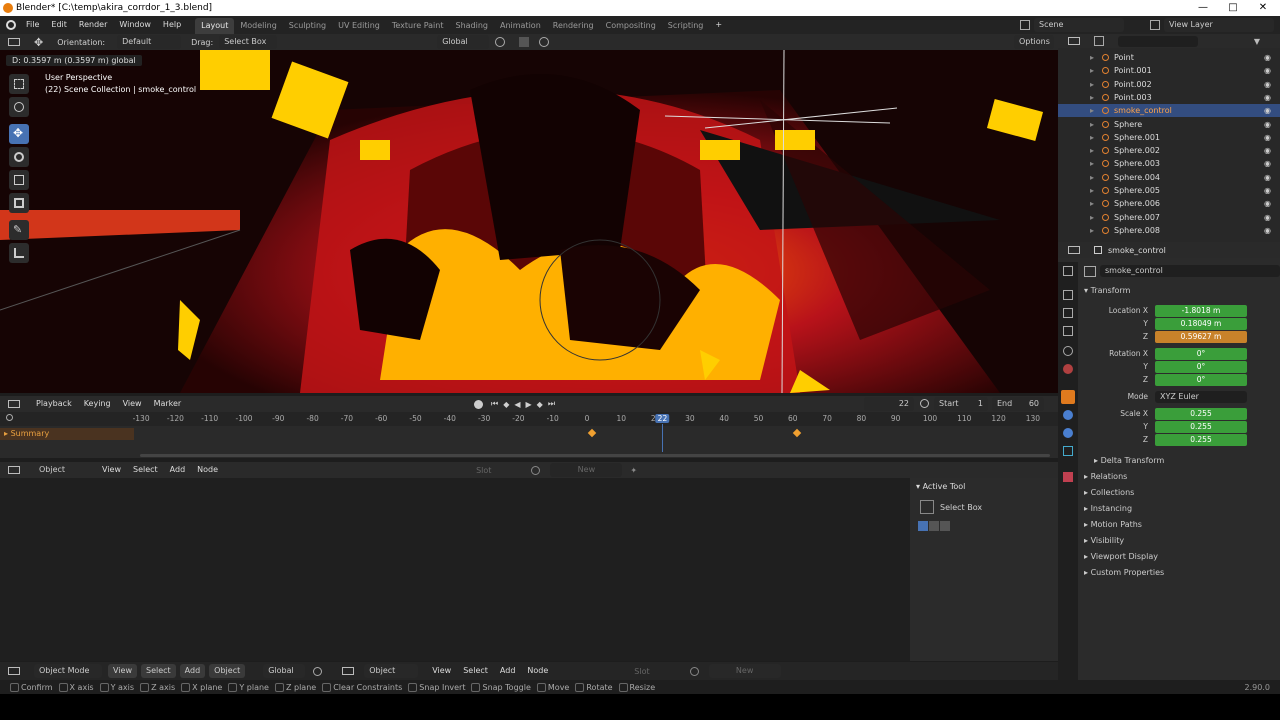 Image resolution: width=1280 pixels, height=720 pixels. Describe the element at coordinates (19, 230) in the screenshot. I see `annotate-tool: ✎` at that location.